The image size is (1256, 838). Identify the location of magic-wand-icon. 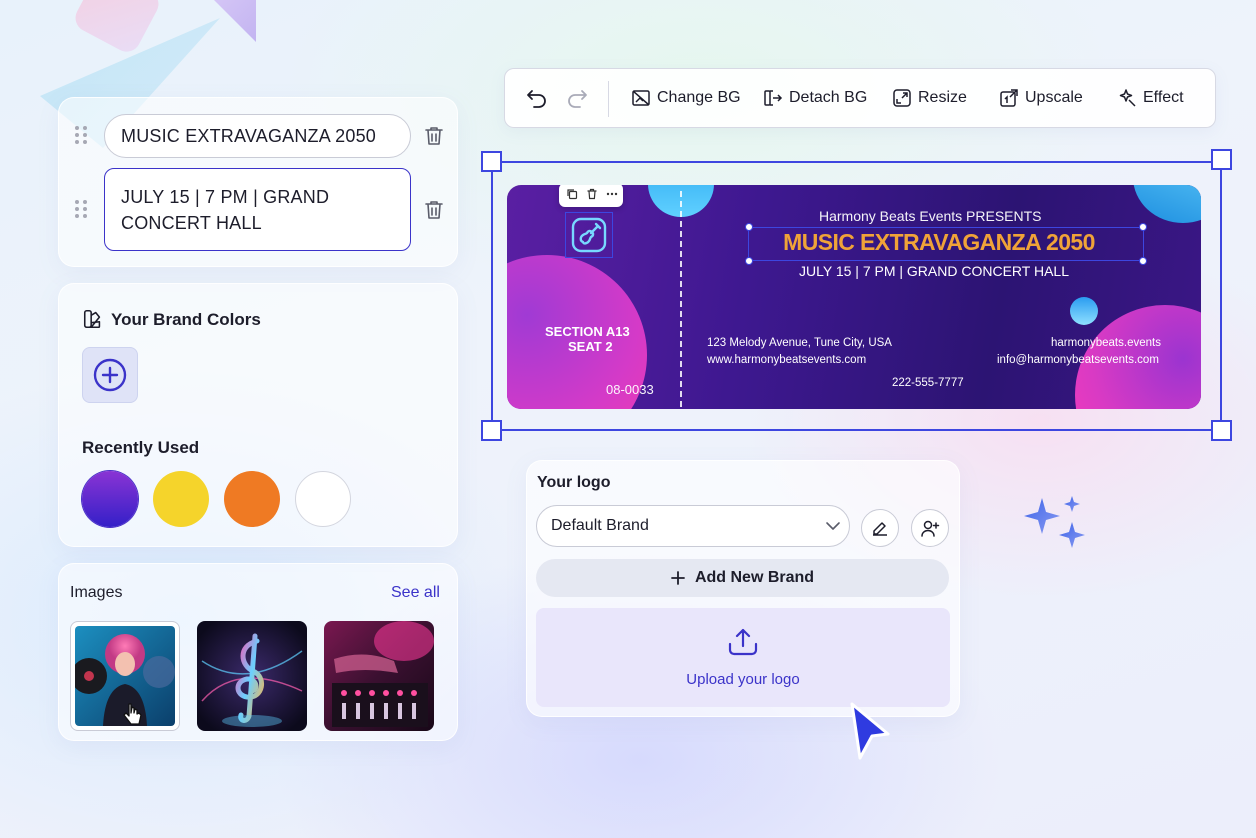
(1127, 98).